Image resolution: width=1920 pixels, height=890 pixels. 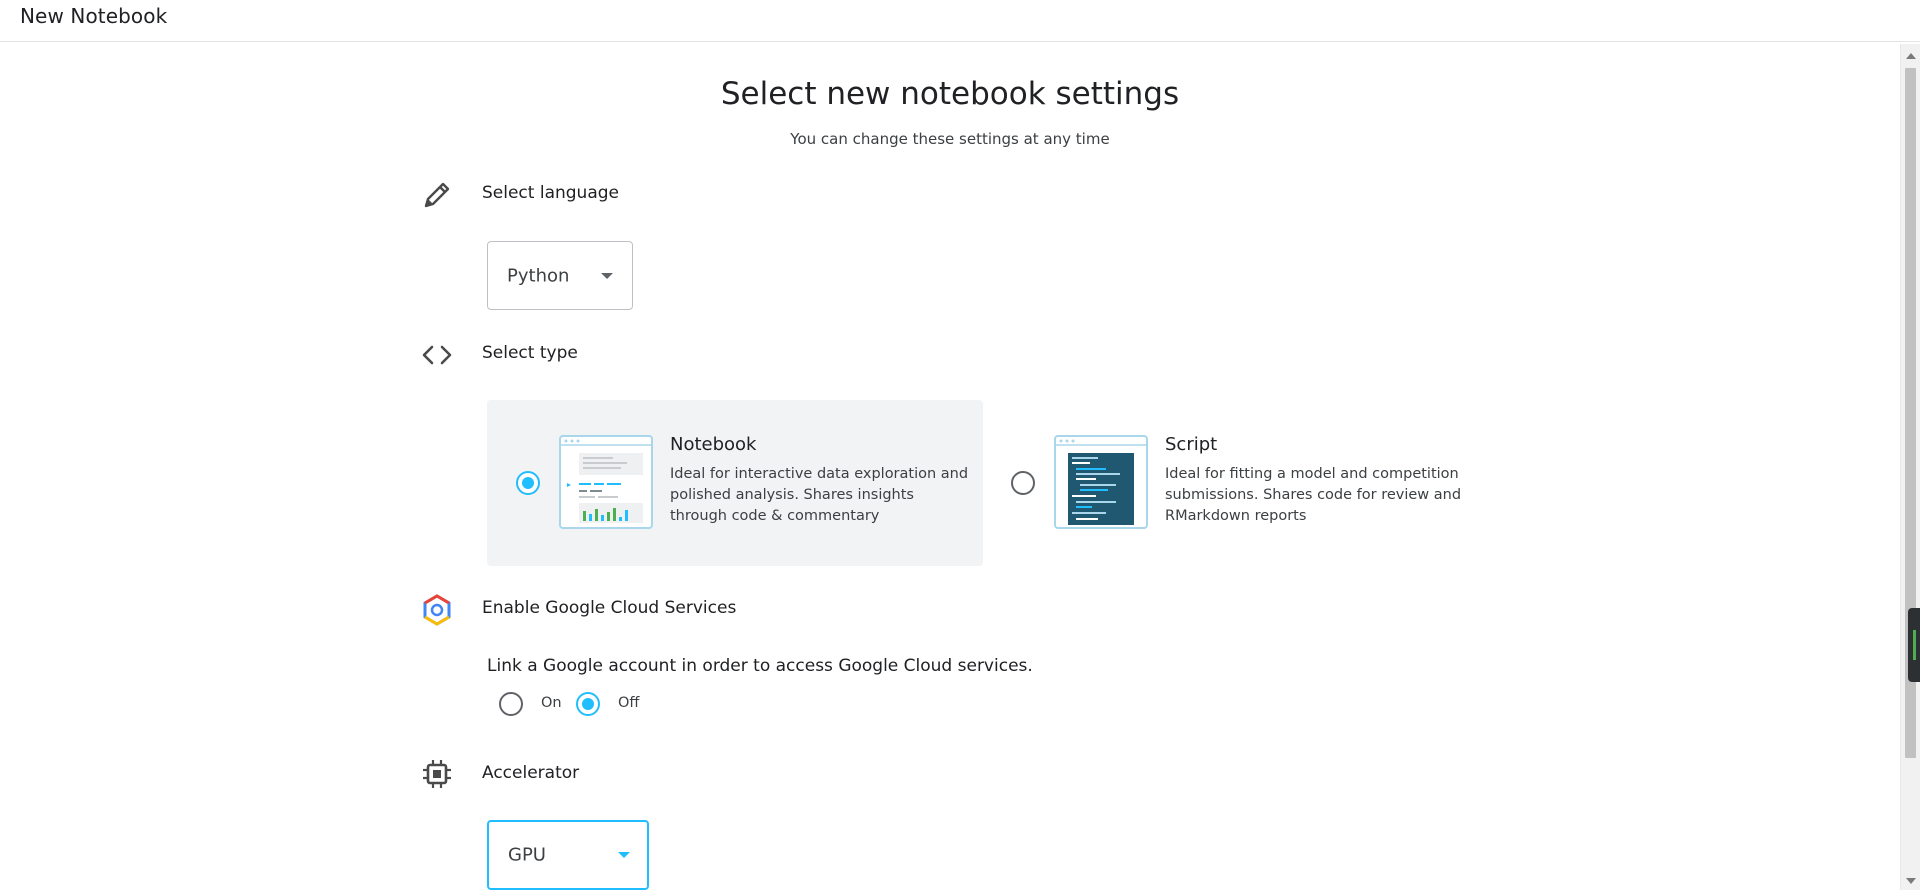 What do you see at coordinates (511, 704) in the screenshot?
I see `gcs-on-radio` at bounding box center [511, 704].